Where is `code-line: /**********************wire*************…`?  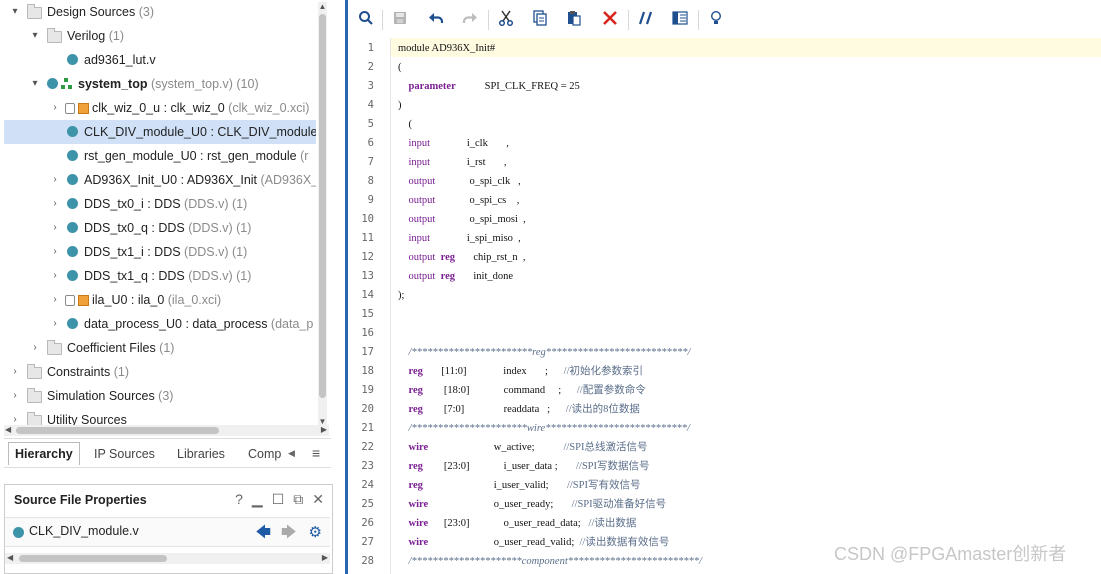 code-line: /**********************wire*************… is located at coordinates (544, 428).